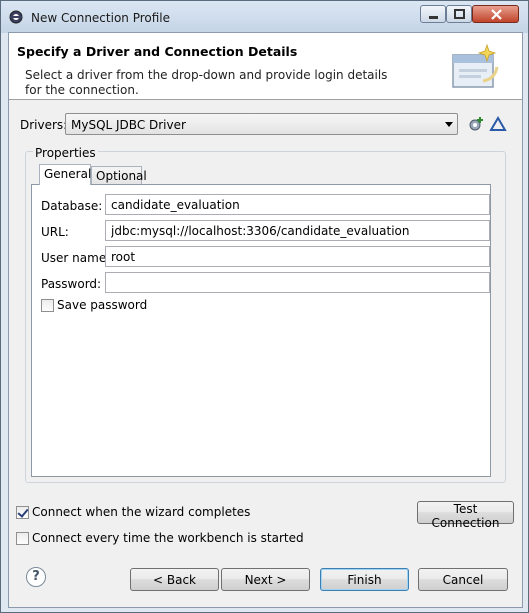  I want to click on drivers-label: Drivers:, so click(44, 125).